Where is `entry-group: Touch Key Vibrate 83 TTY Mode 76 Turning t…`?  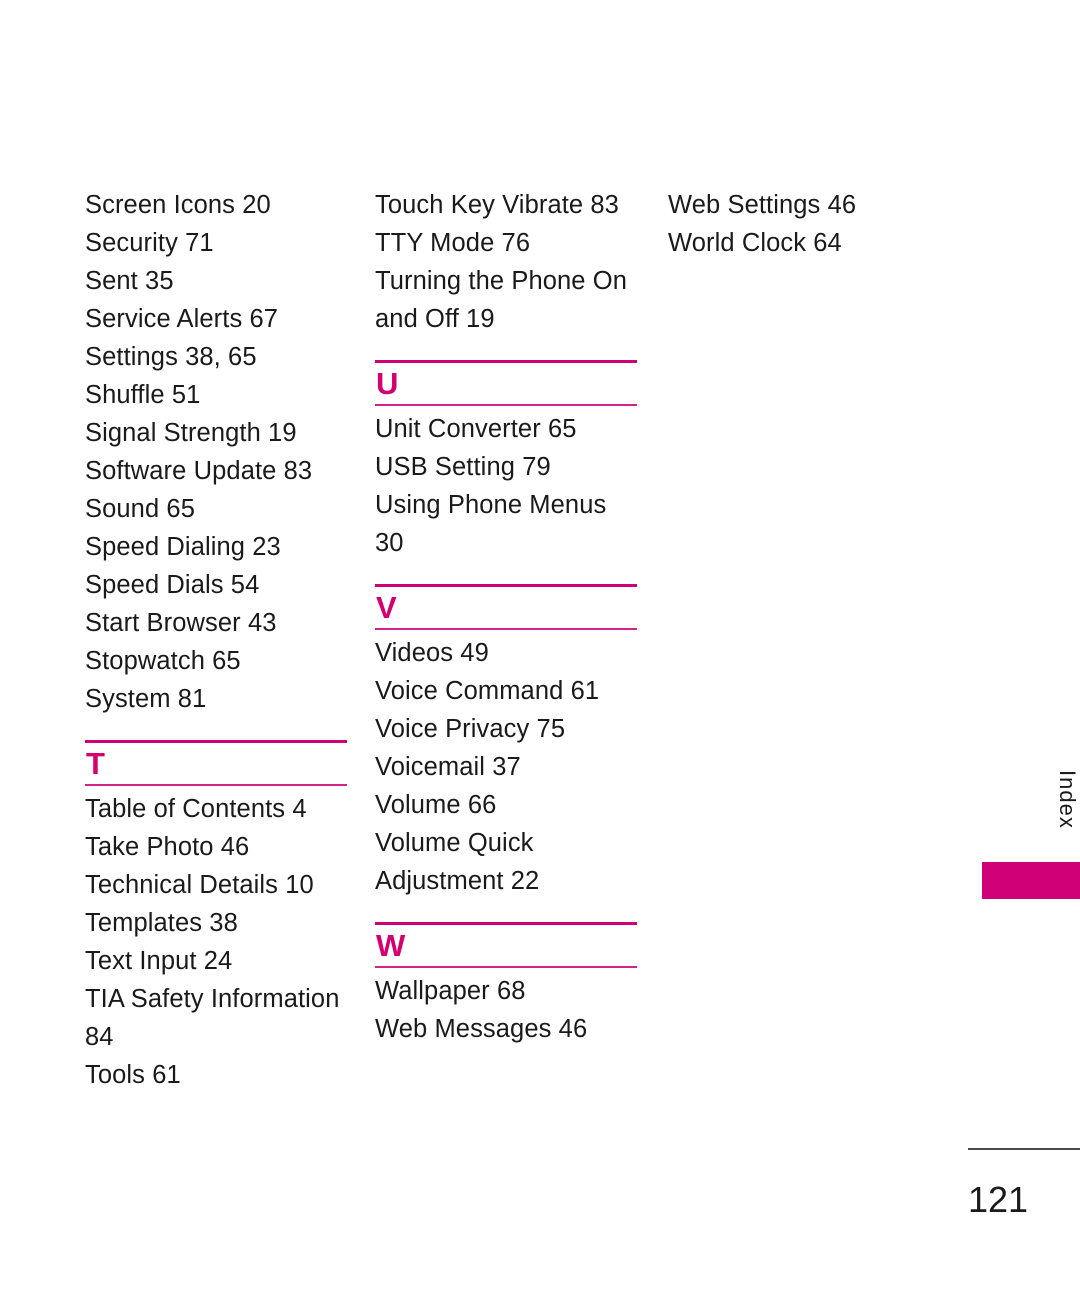
entry-group: Touch Key Vibrate 83 TTY Mode 76 Turning t… is located at coordinates (506, 262).